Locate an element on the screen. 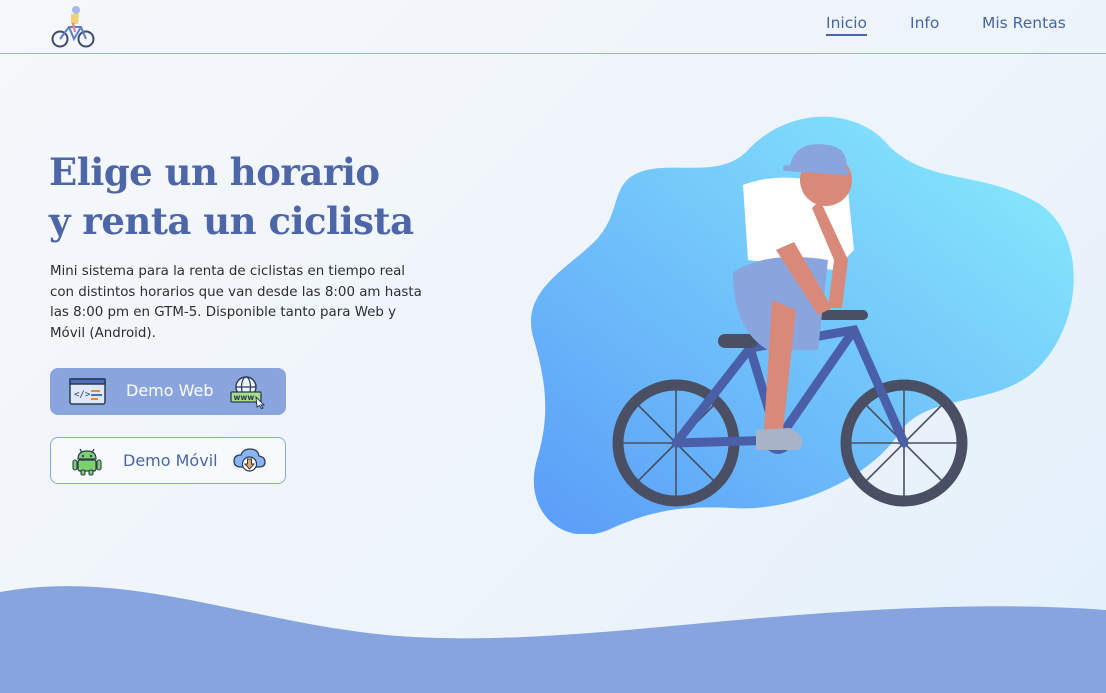 This screenshot has height=693, width=1106. svg-text: www is located at coordinates (244, 397).